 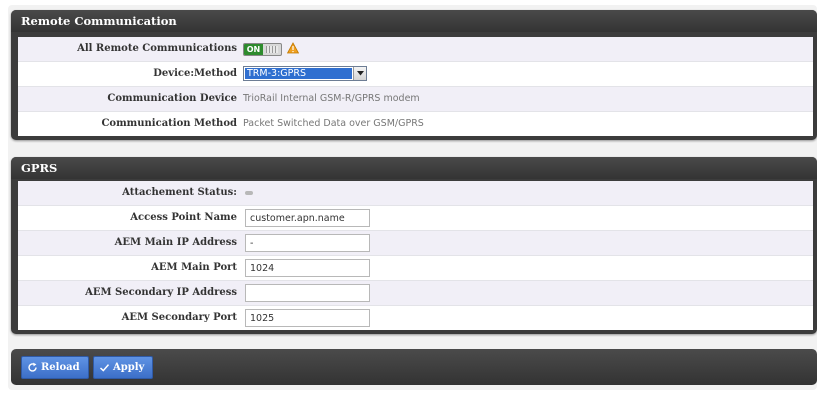 What do you see at coordinates (293, 48) in the screenshot?
I see `warning-icon` at bounding box center [293, 48].